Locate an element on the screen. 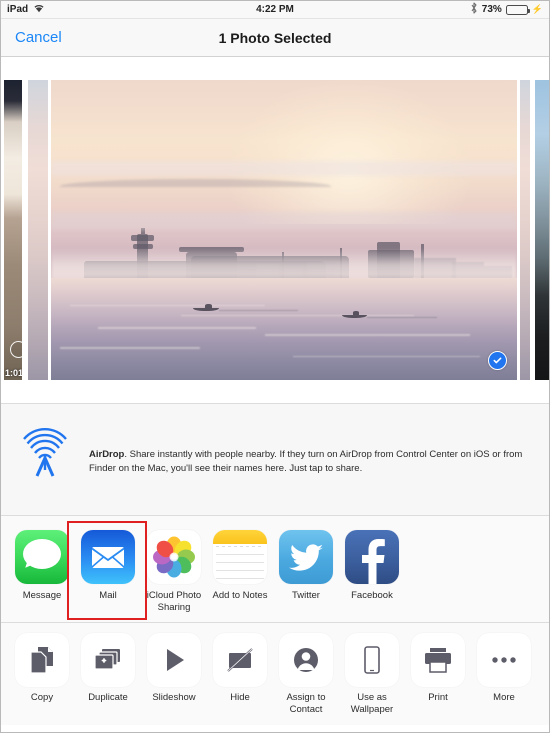 Image resolution: width=550 pixels, height=733 pixels. share-app-icloud-photo-sharing: iCloud Photo Sharing is located at coordinates (174, 572).